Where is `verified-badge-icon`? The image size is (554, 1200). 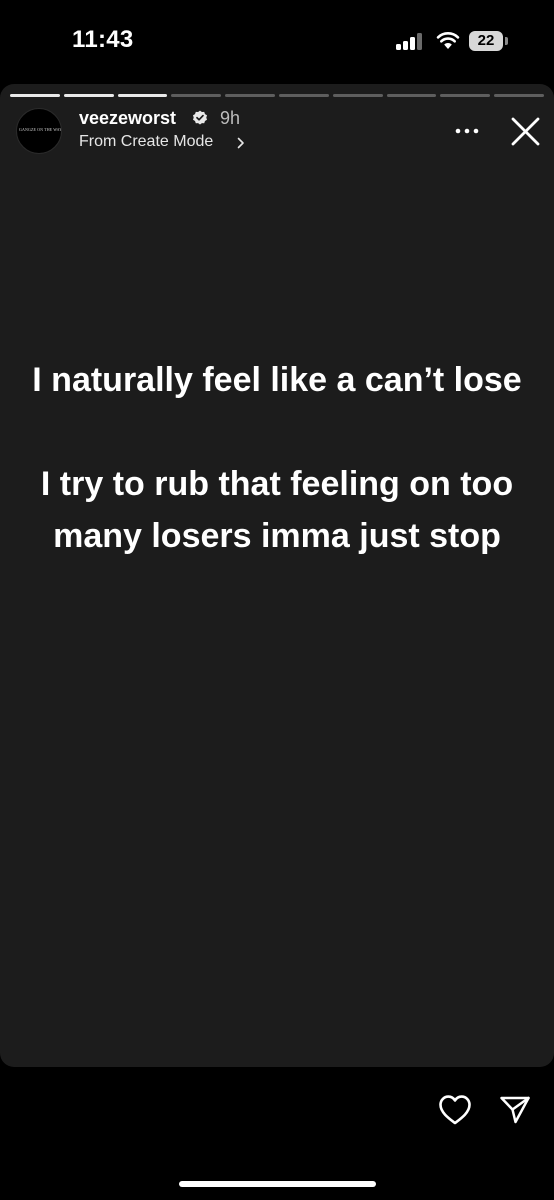
verified-badge-icon is located at coordinates (200, 117).